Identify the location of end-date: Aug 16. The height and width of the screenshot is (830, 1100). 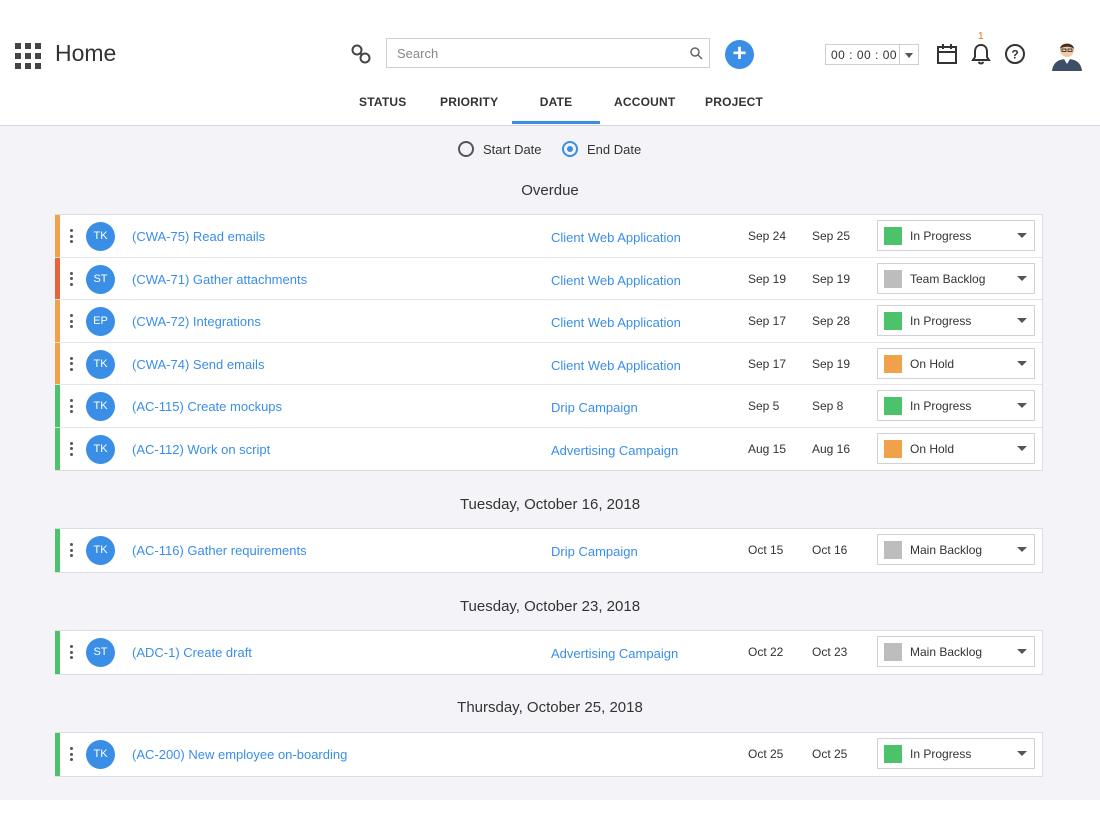
(831, 448).